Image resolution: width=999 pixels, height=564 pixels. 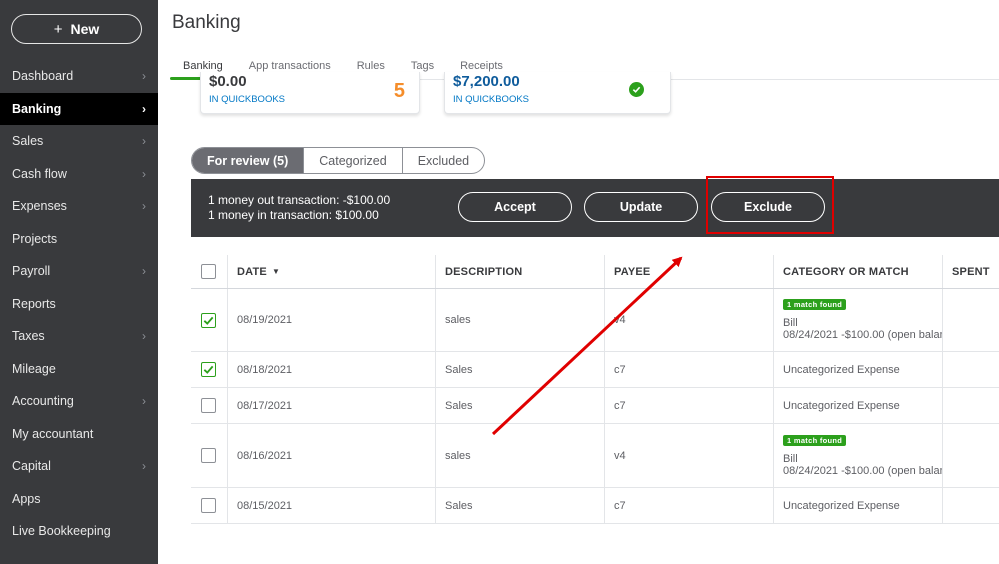 I want to click on new-button: + New, so click(x=76, y=29).